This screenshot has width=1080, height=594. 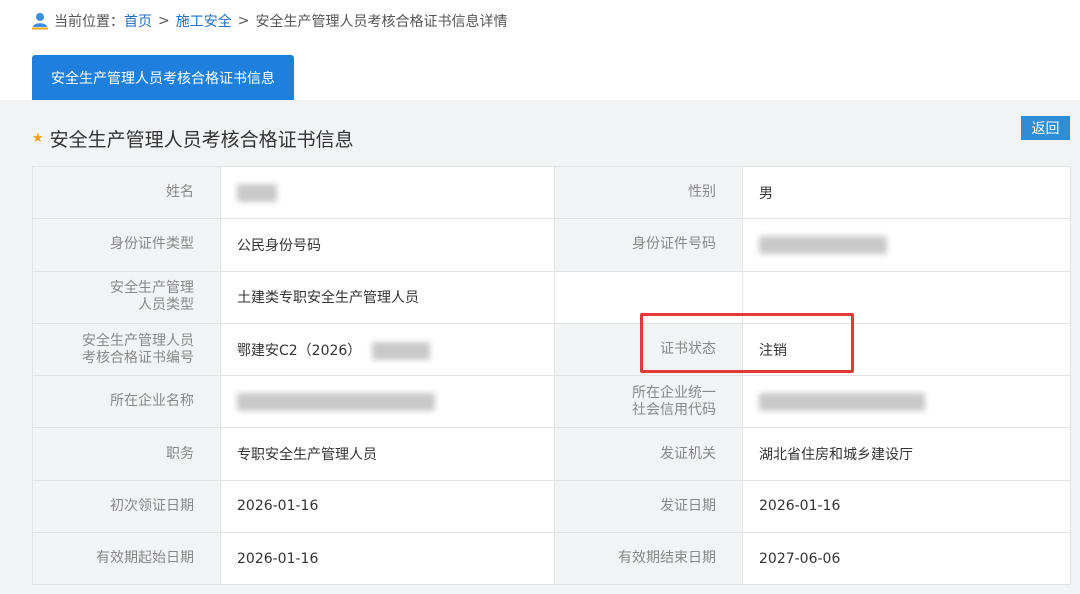 I want to click on back-button: 返回, so click(x=1045, y=128).